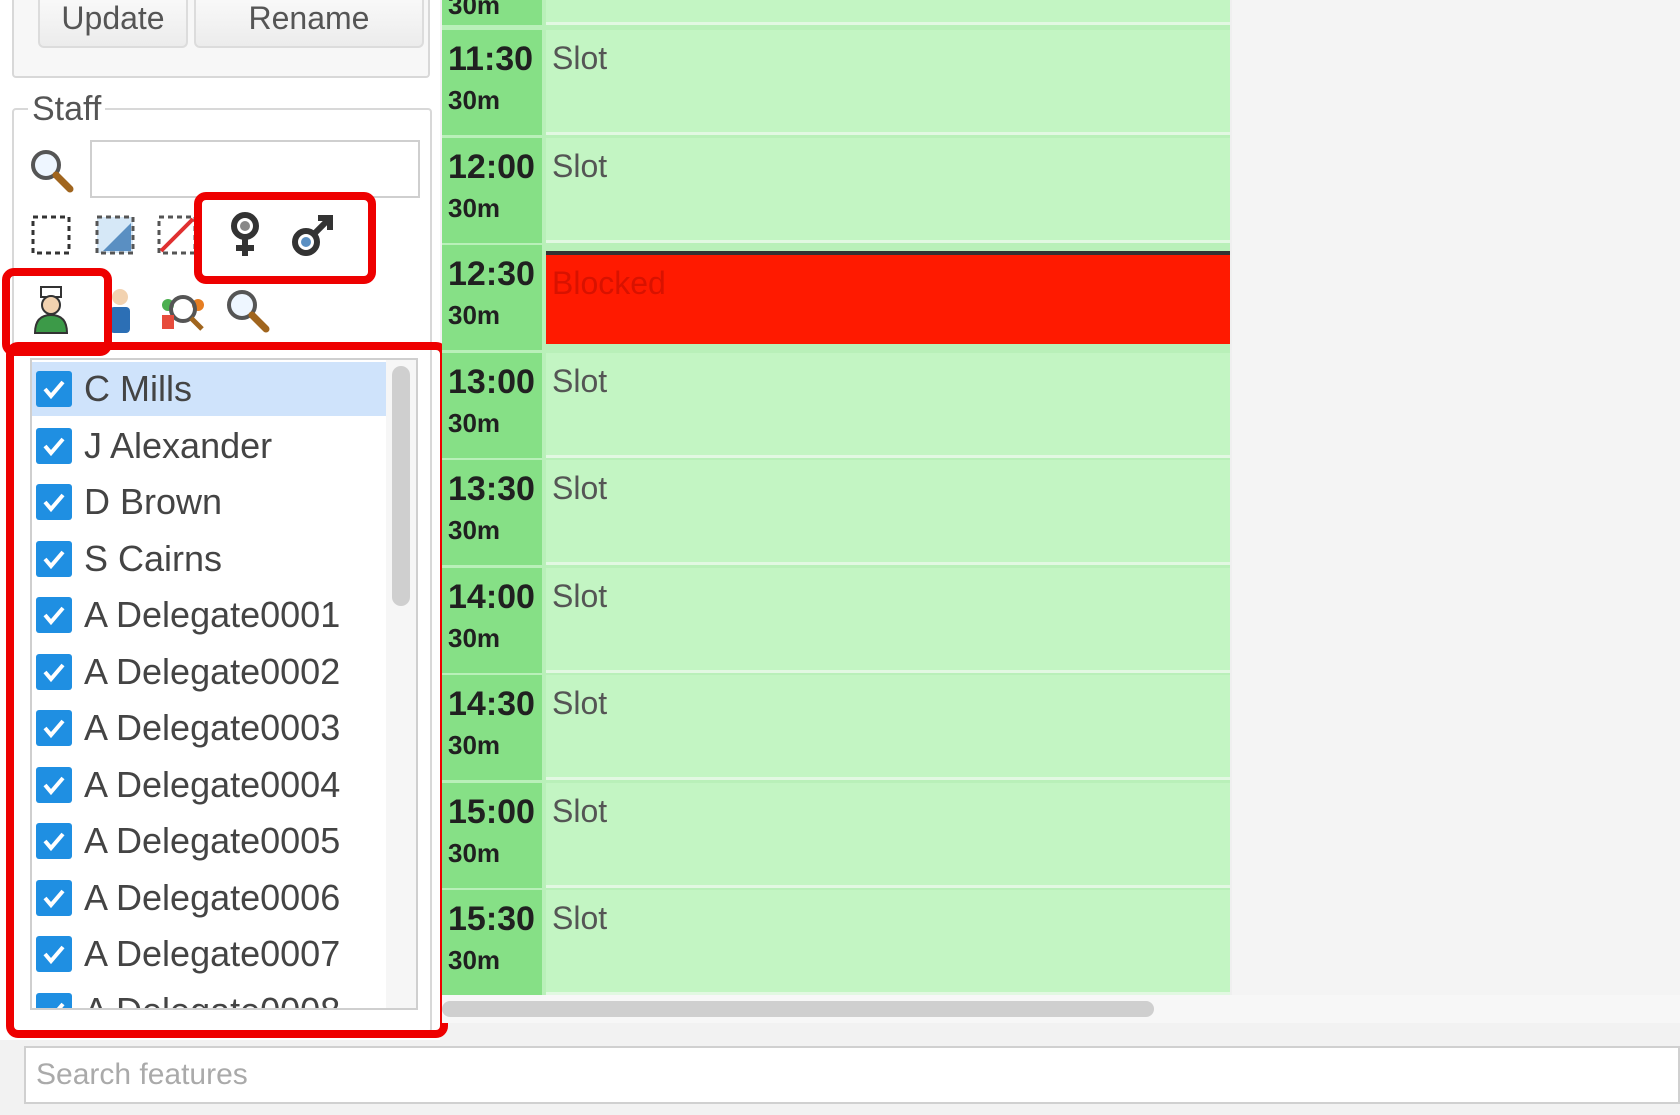  Describe the element at coordinates (51, 310) in the screenshot. I see `doctor-icon` at that location.